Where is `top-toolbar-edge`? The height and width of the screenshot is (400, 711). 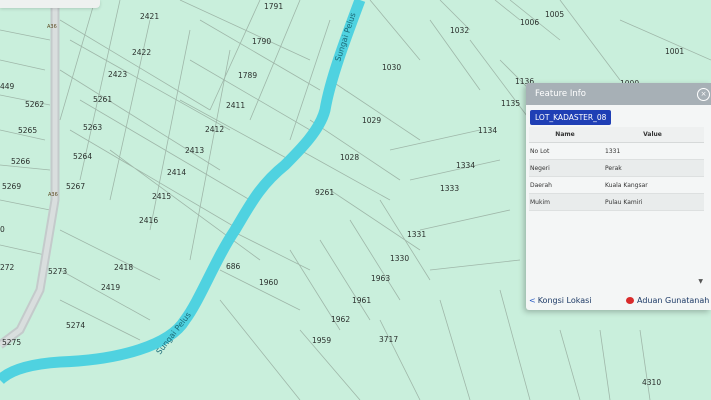
top-toolbar-edge is located at coordinates (50, 4).